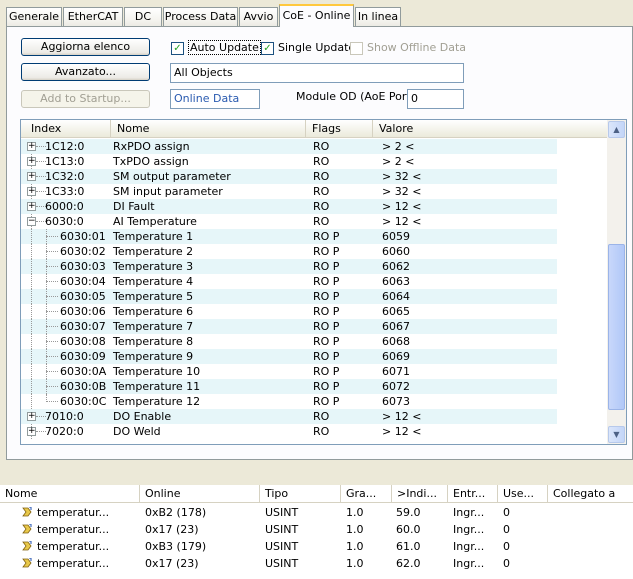  I want to click on list-item: 6030:0A Temperature 10 RO P 6071, so click(289, 371).